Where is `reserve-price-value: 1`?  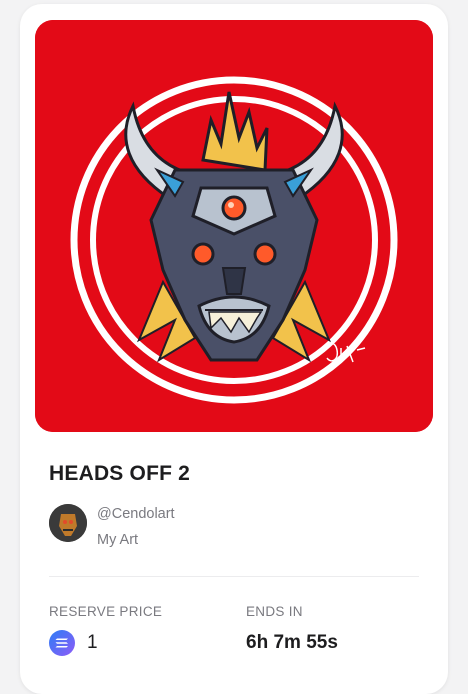
reserve-price-value: 1 is located at coordinates (92, 642).